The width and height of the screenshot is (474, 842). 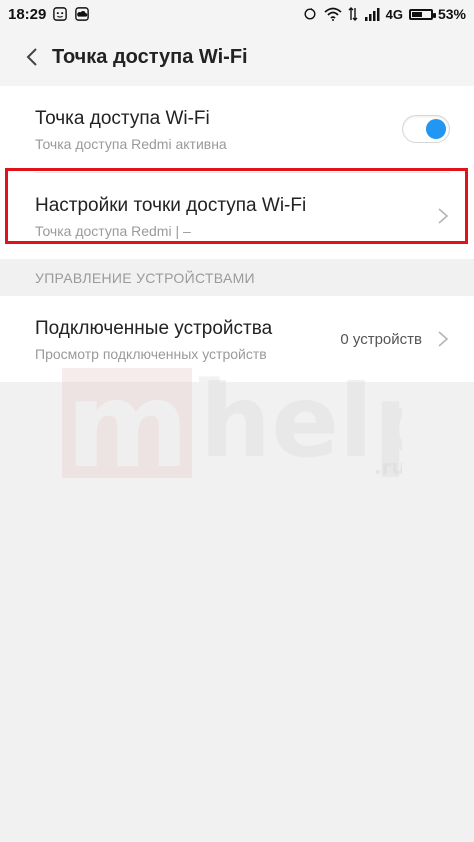 What do you see at coordinates (333, 14) in the screenshot?
I see `wifi-icon` at bounding box center [333, 14].